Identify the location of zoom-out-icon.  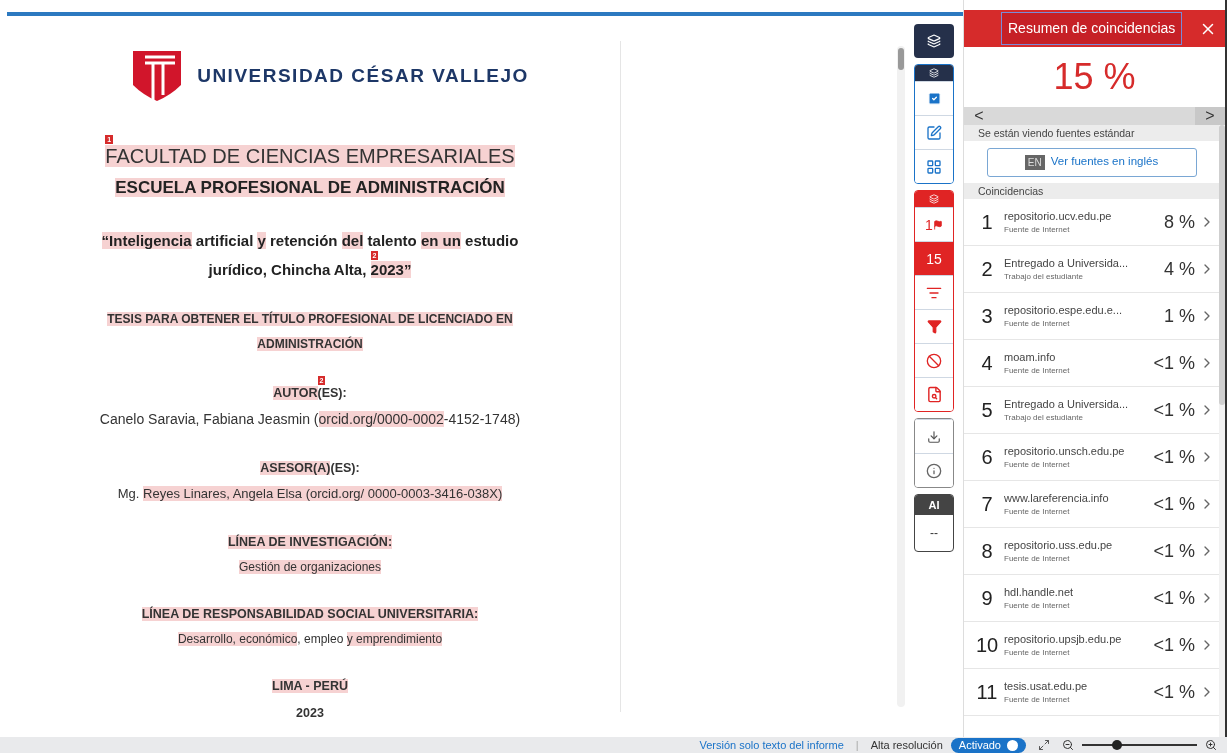
(1068, 745).